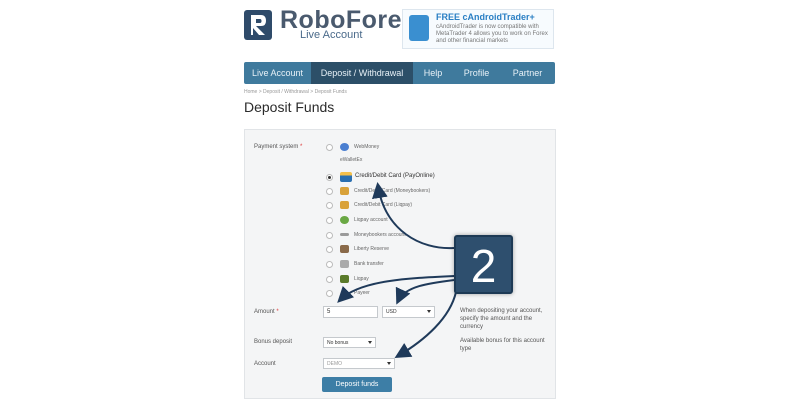  I want to click on tutorial-arrows, so click(397, 270).